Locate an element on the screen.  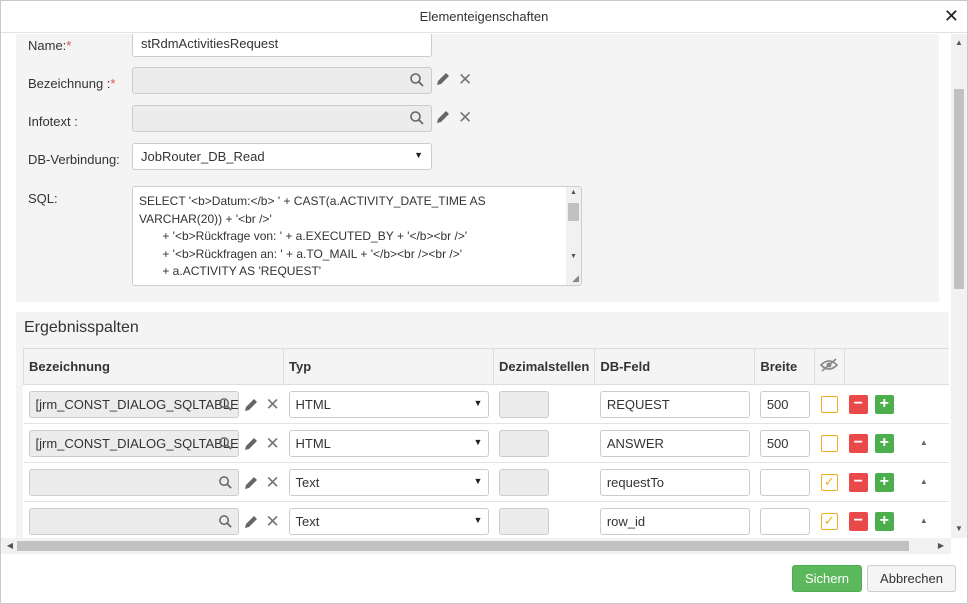
infotext-label: Infotext : is located at coordinates (53, 121).